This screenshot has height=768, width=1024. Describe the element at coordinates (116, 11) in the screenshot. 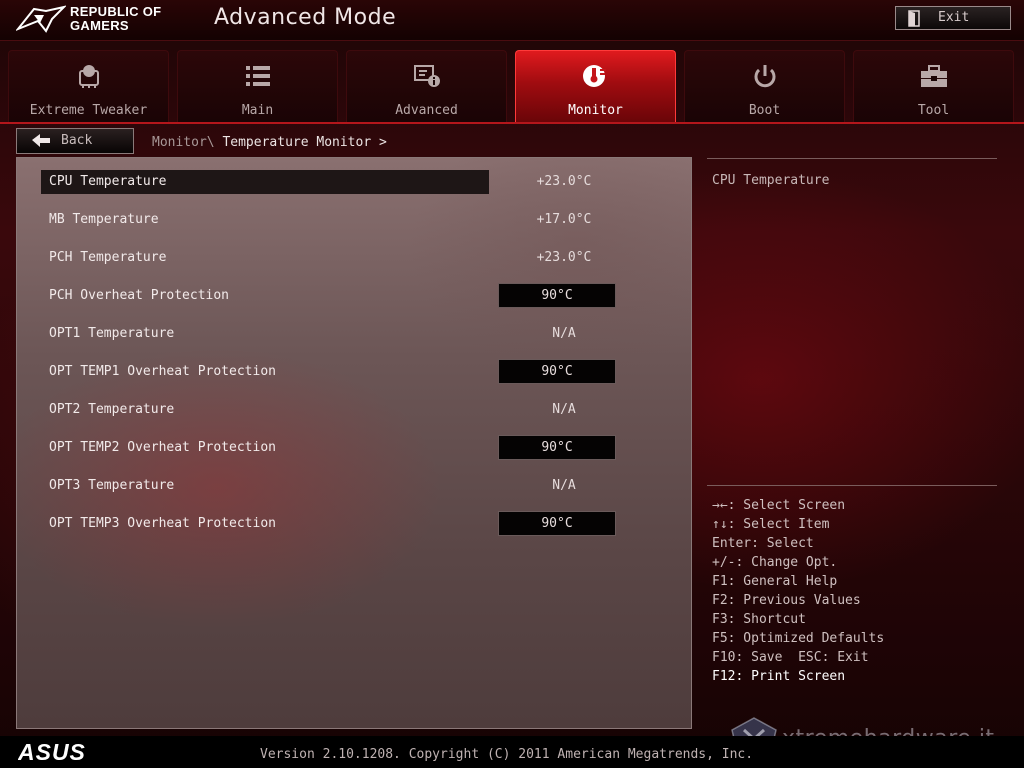

I see `brand-line-1: REPUBLIC OF` at that location.